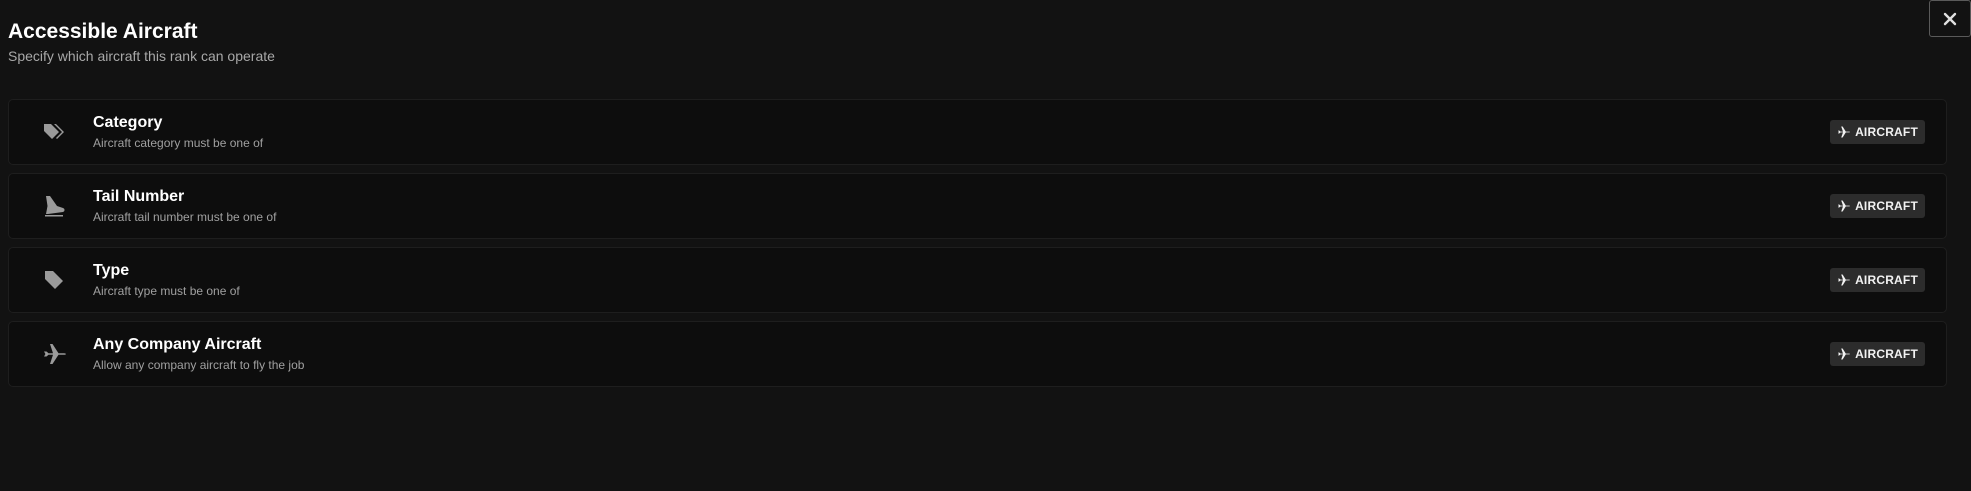 Image resolution: width=1971 pixels, height=491 pixels. I want to click on option-description: Aircraft type must be one of, so click(166, 291).